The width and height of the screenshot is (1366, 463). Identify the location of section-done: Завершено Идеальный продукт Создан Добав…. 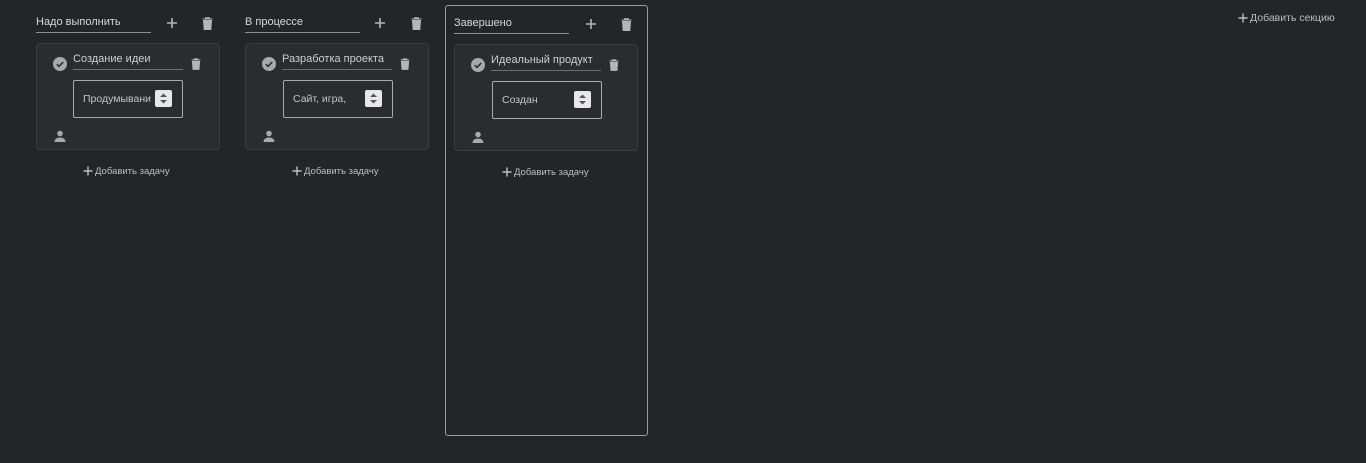
(546, 220).